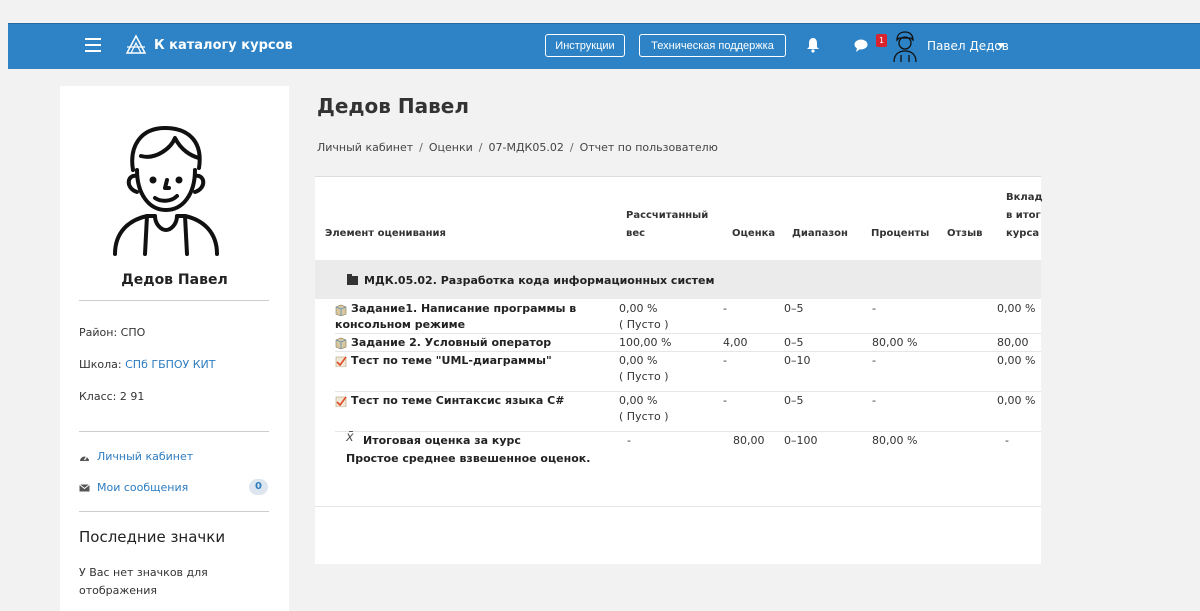 This screenshot has height=611, width=1200. Describe the element at coordinates (463, 309) in the screenshot. I see `item-name: Задание1. Написание программы в` at that location.